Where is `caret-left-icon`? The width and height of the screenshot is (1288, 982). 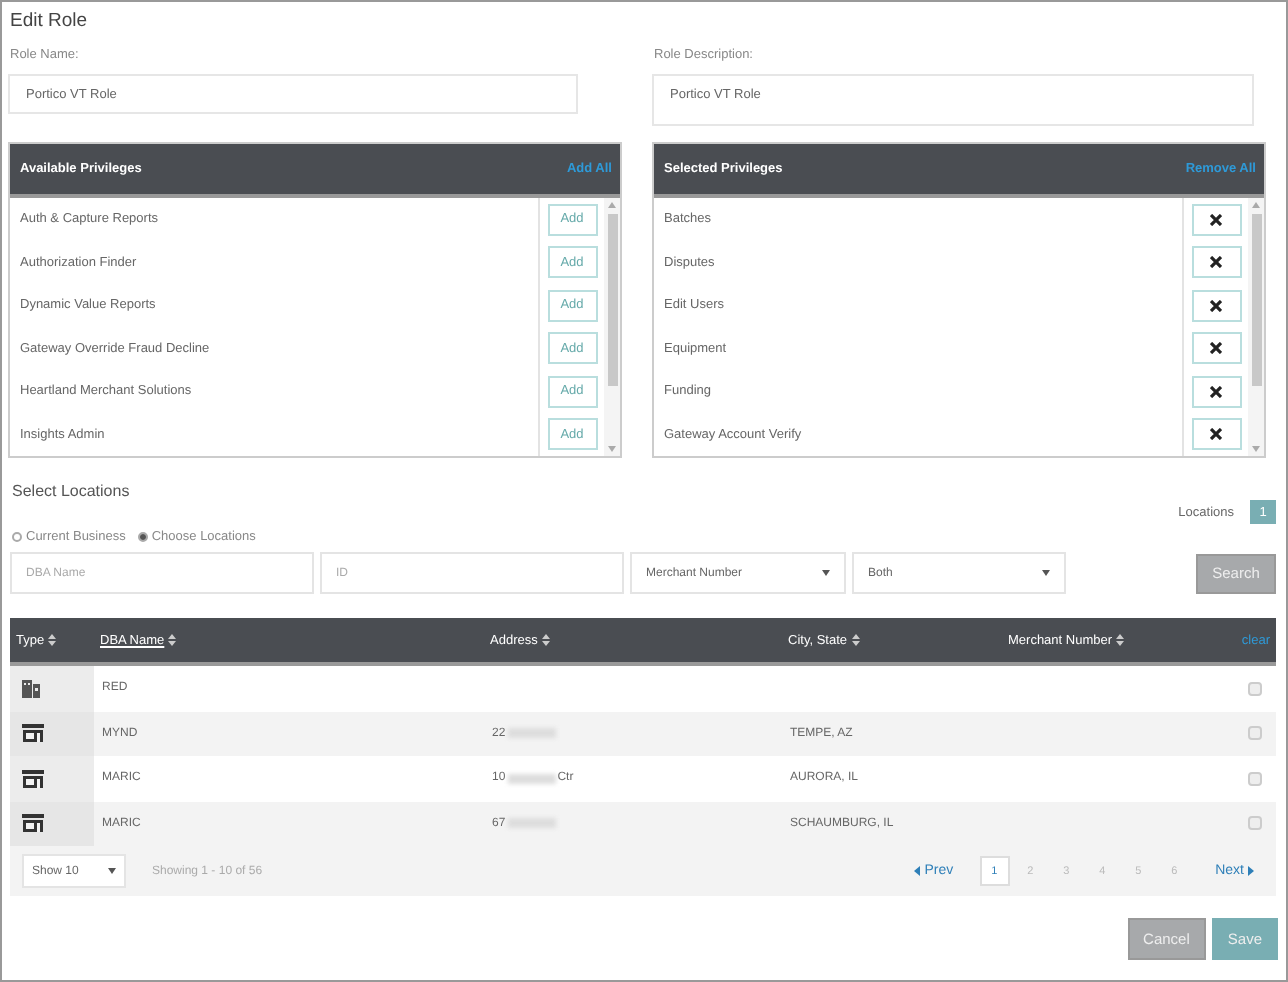
caret-left-icon is located at coordinates (917, 871).